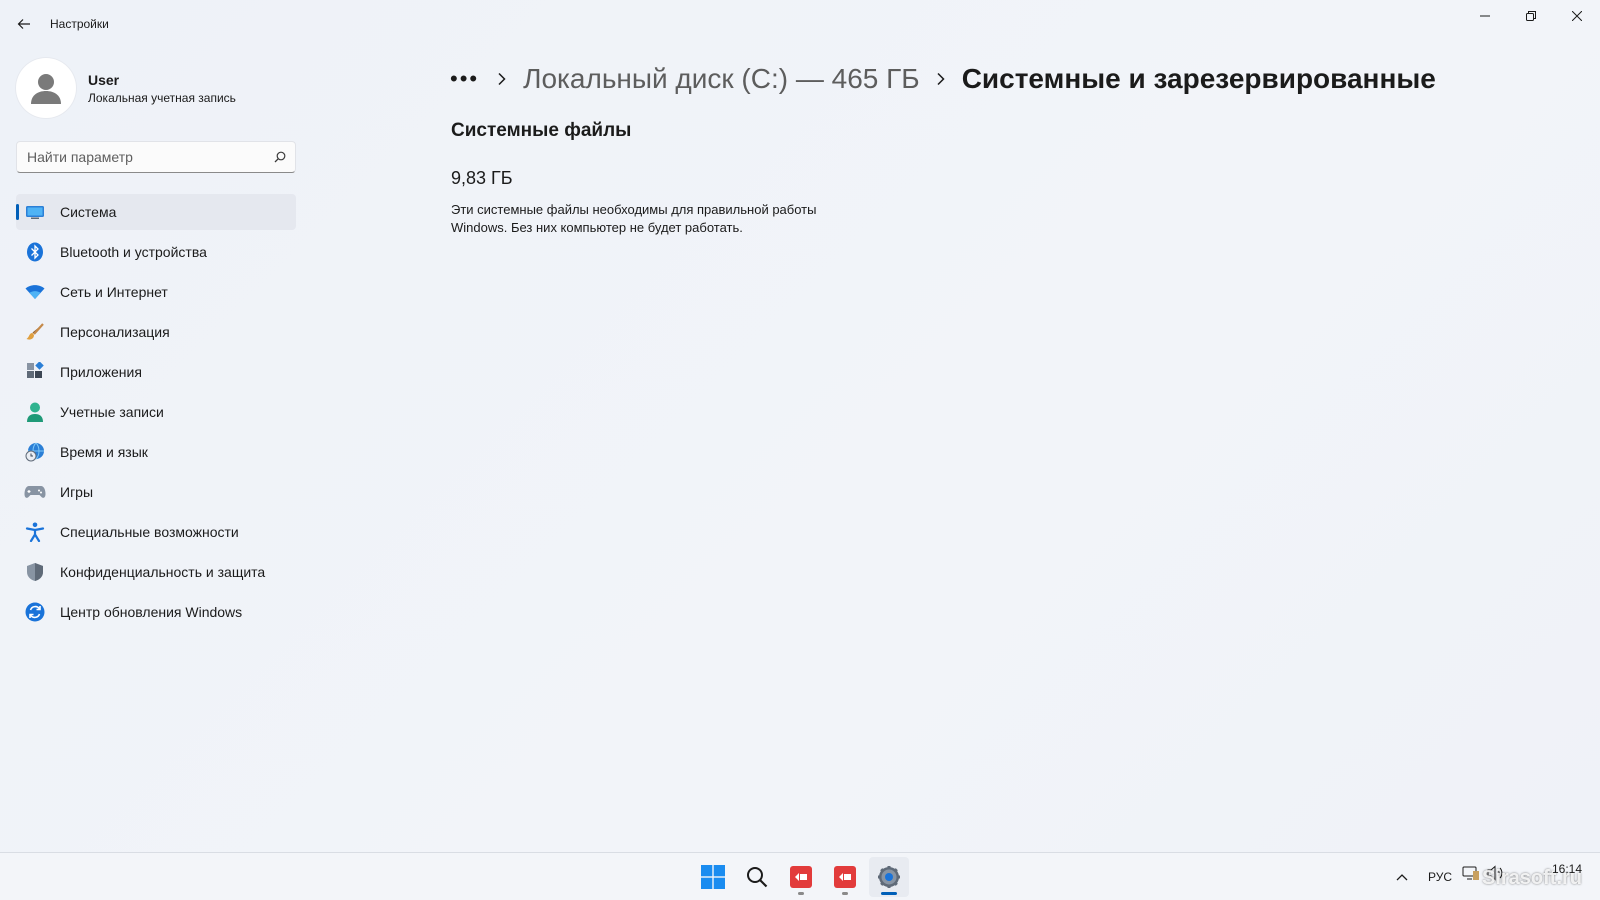 The width and height of the screenshot is (1600, 900). I want to click on search-input, so click(141, 157).